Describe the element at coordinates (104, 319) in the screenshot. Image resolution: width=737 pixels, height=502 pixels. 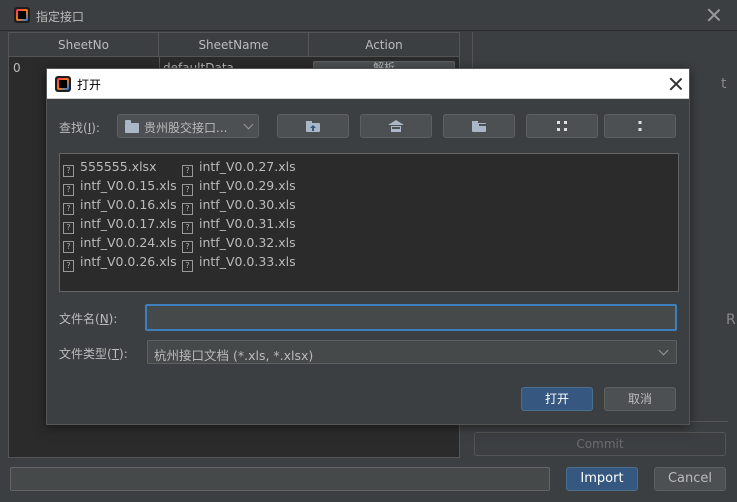
I see `filename-label-mnemonic: N` at that location.